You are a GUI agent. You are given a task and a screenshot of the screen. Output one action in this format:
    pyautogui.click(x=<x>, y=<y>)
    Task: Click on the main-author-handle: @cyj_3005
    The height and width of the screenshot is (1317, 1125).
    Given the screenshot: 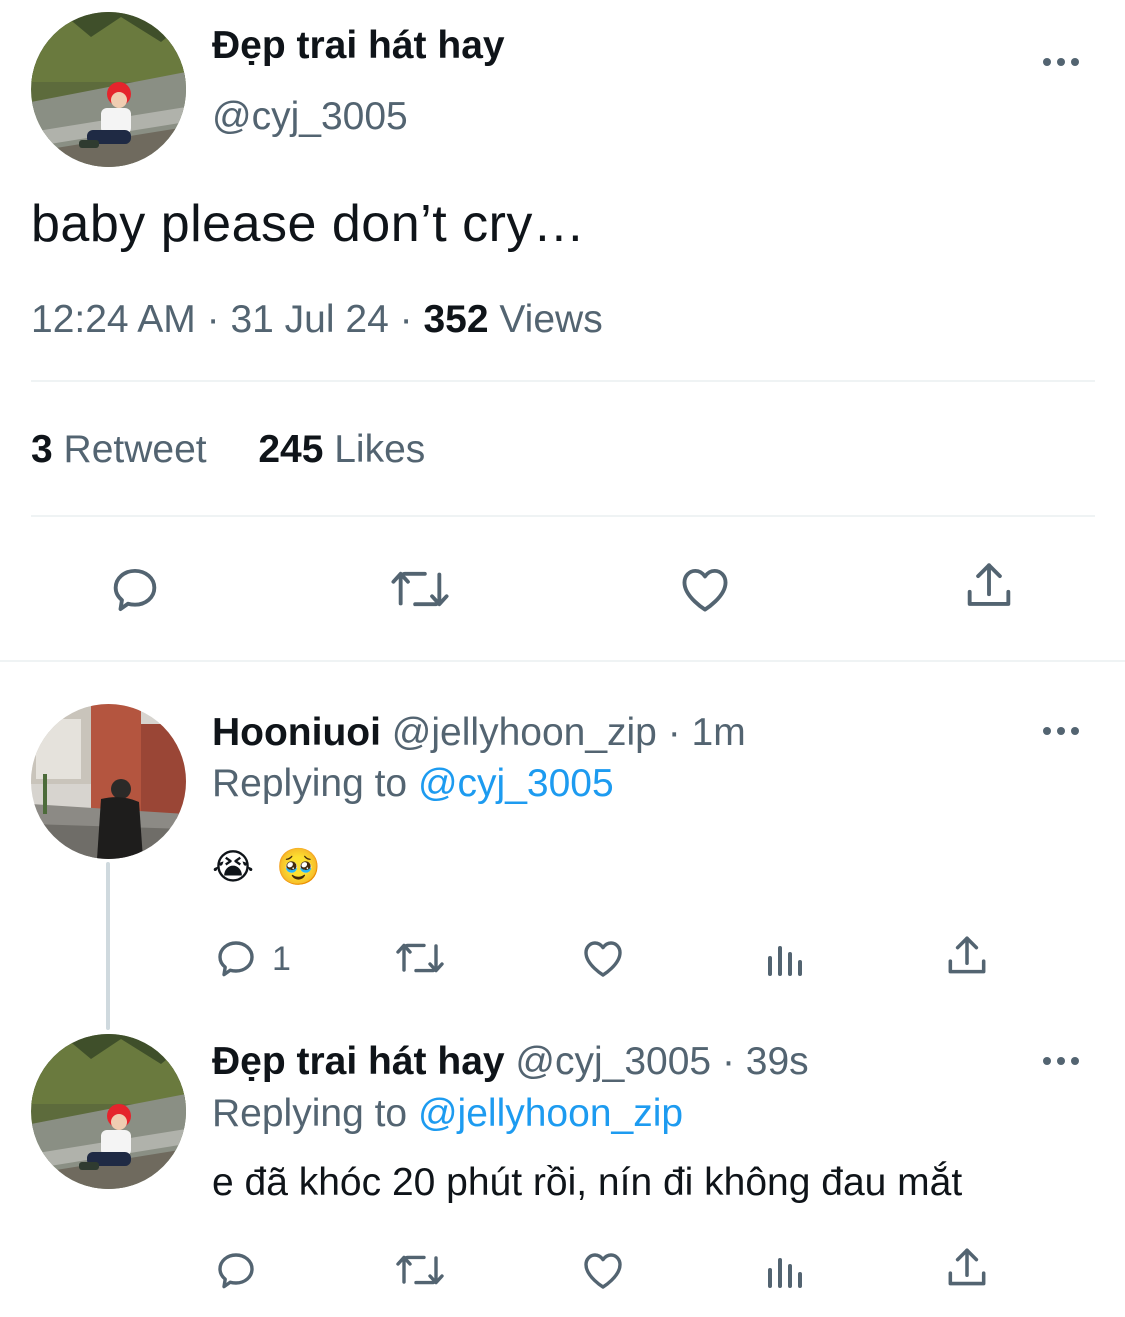 What is the action you would take?
    pyautogui.click(x=310, y=117)
    